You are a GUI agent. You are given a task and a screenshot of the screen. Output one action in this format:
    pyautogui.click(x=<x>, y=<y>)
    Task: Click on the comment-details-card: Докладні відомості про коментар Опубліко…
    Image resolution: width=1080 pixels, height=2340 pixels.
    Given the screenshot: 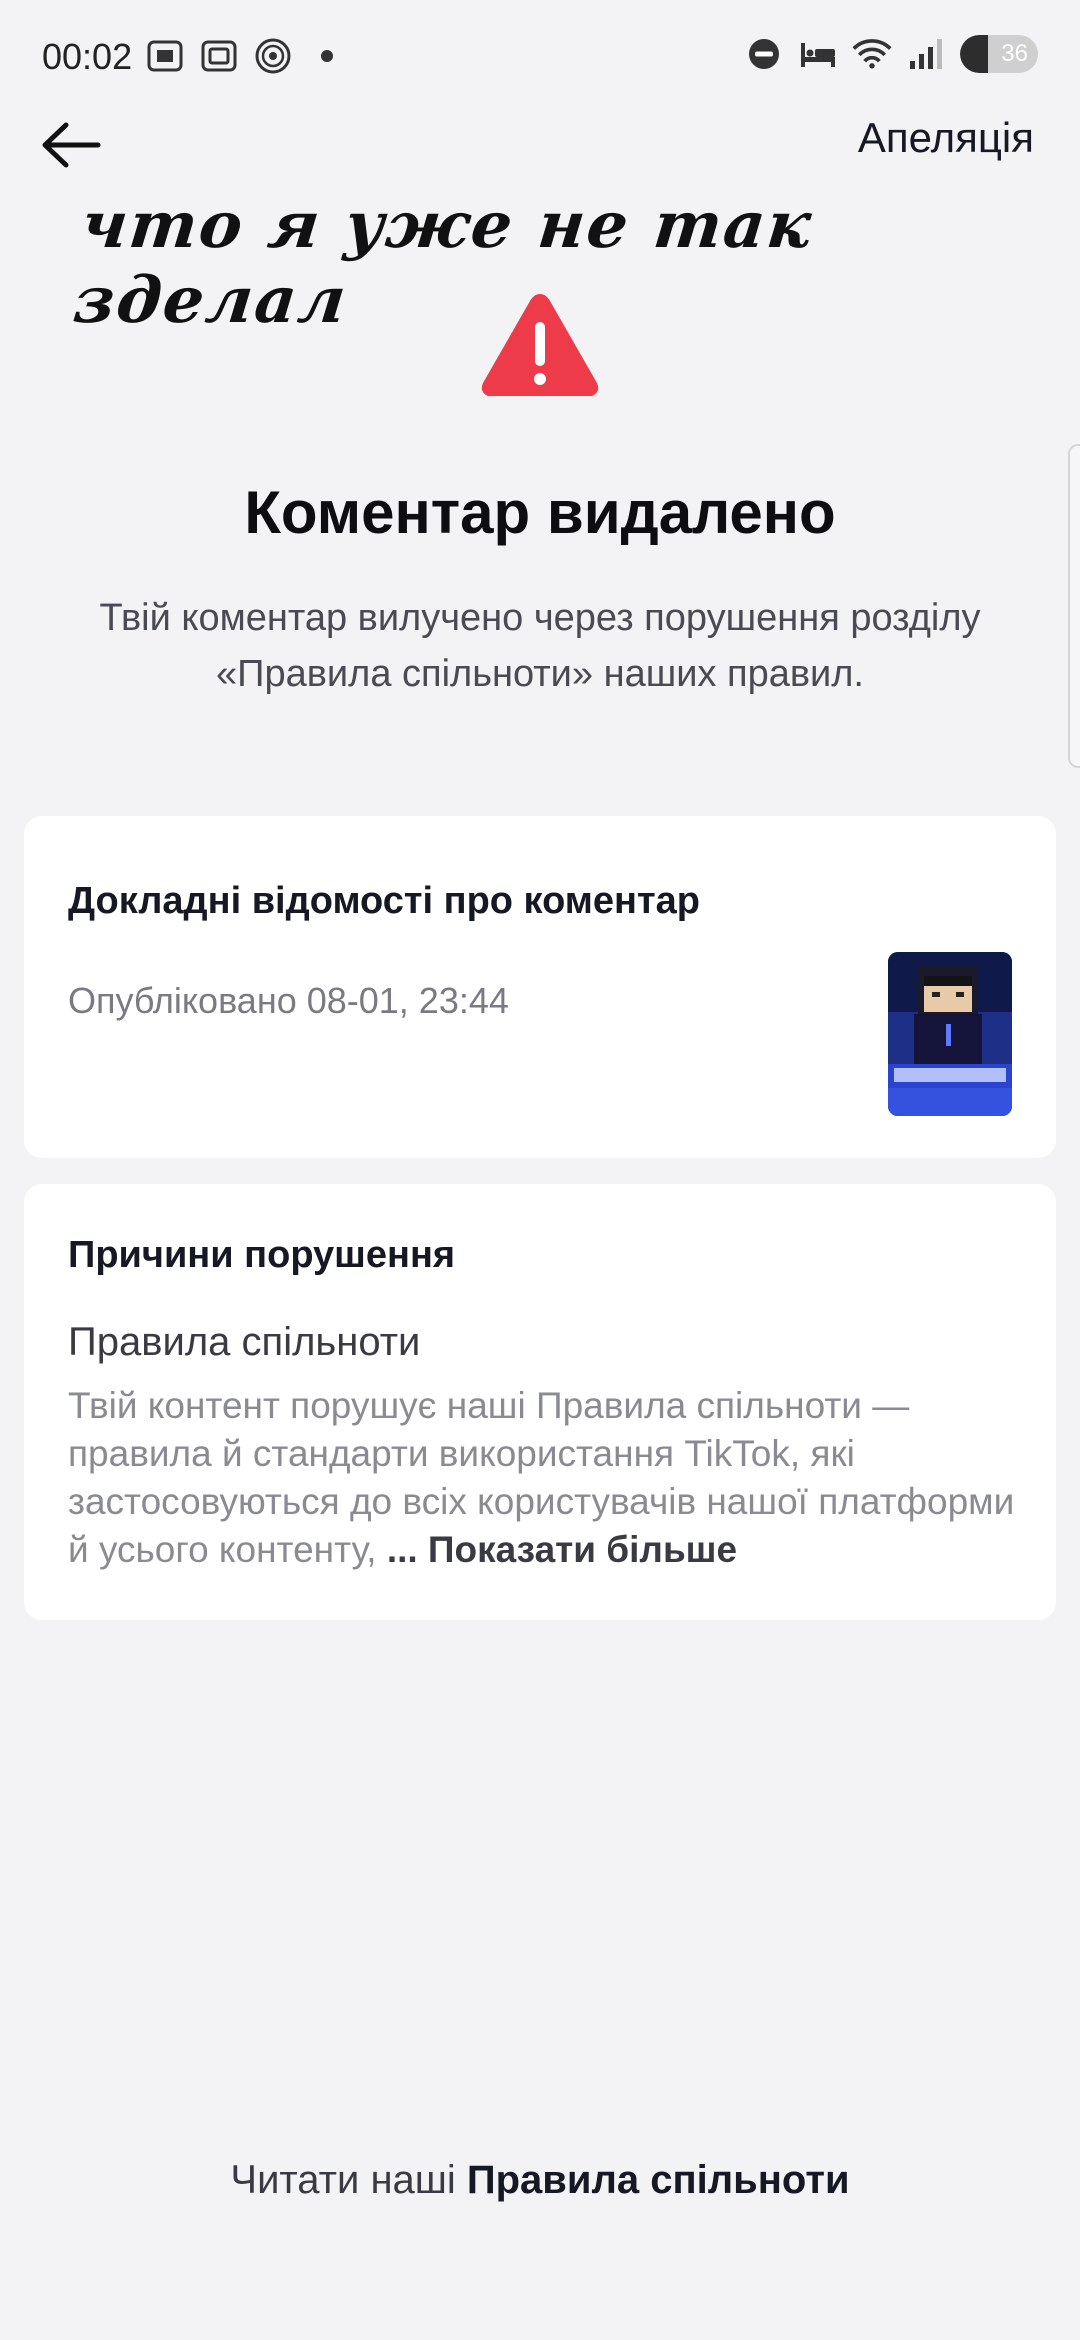 What is the action you would take?
    pyautogui.click(x=540, y=987)
    